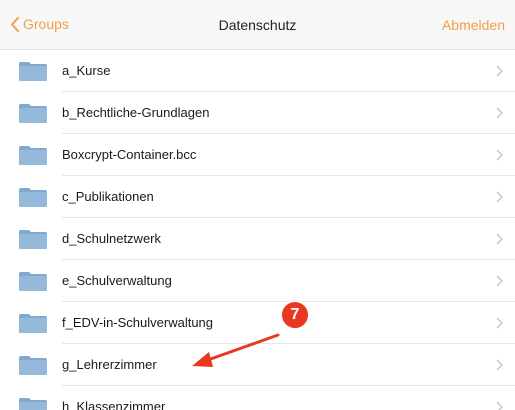 The height and width of the screenshot is (410, 515). Describe the element at coordinates (257, 365) in the screenshot. I see `list-item: g_Lehrerzimmer` at that location.